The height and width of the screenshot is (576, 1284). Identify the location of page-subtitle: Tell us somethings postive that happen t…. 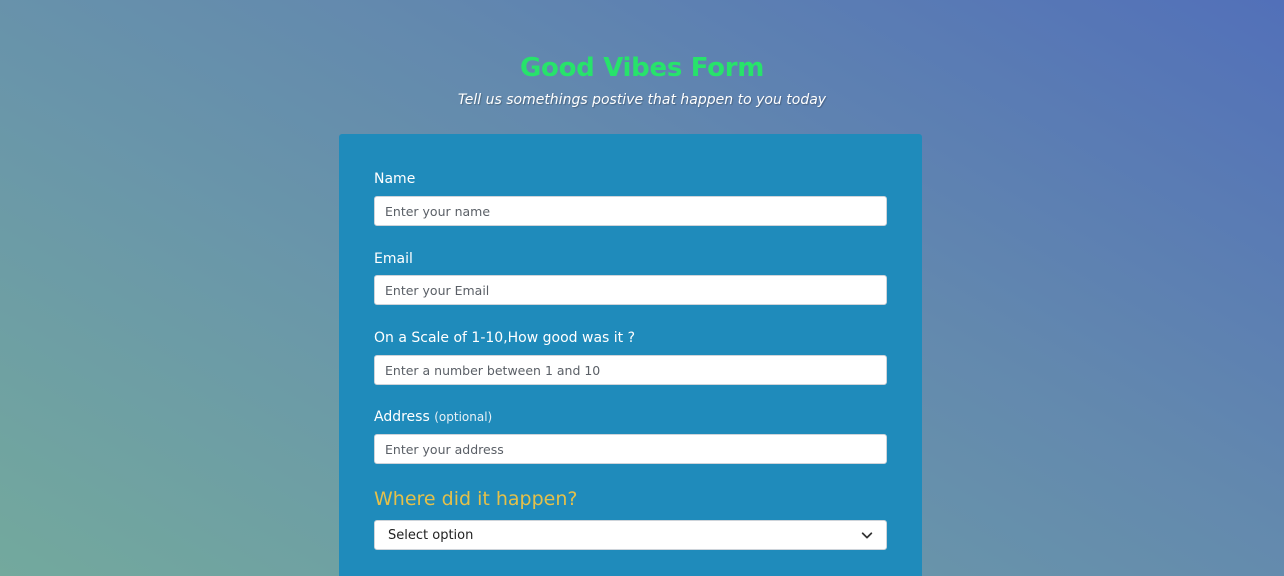
(642, 100).